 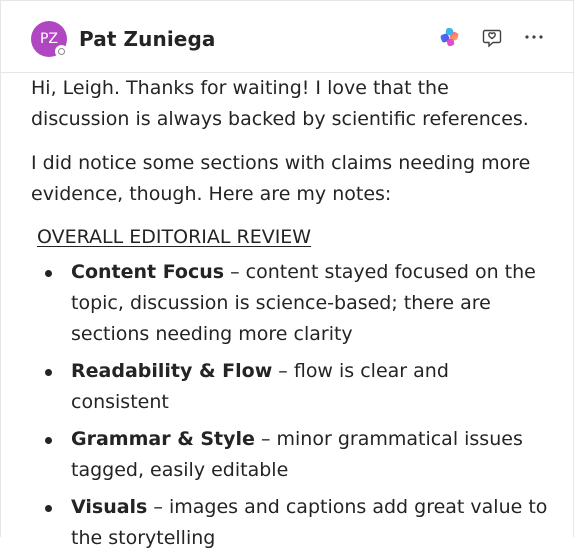 What do you see at coordinates (49, 39) in the screenshot?
I see `avatar-initials: PZ` at bounding box center [49, 39].